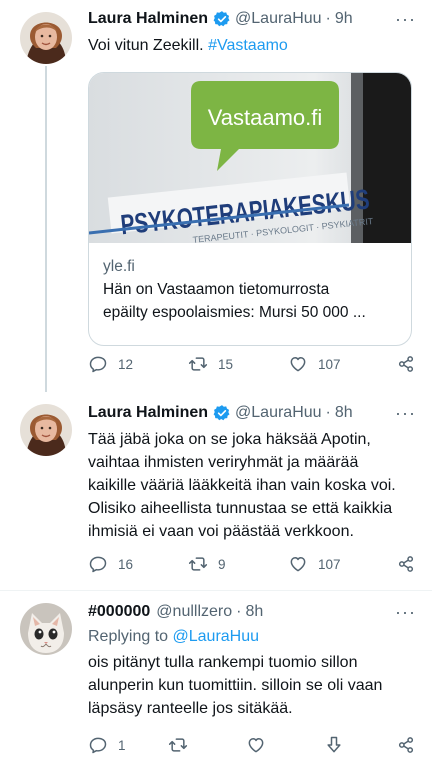 Image resolution: width=432 pixels, height=760 pixels. Describe the element at coordinates (238, 364) in the screenshot. I see `retweet-button: 15` at that location.